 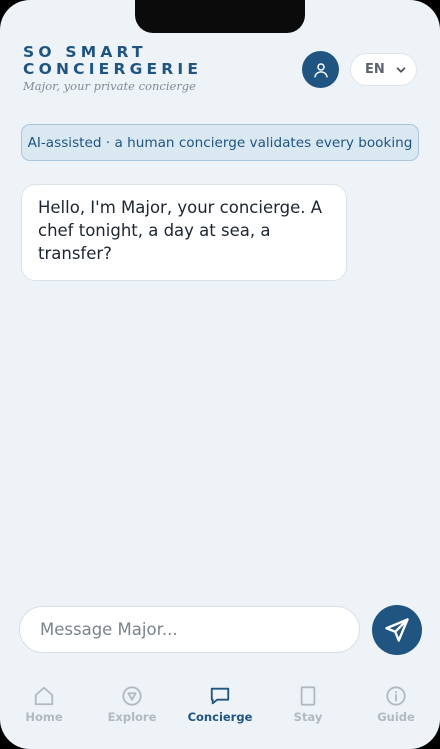 I want to click on bottom-tab-bar: Home Explore Concierge Stay Guide, so click(x=220, y=705).